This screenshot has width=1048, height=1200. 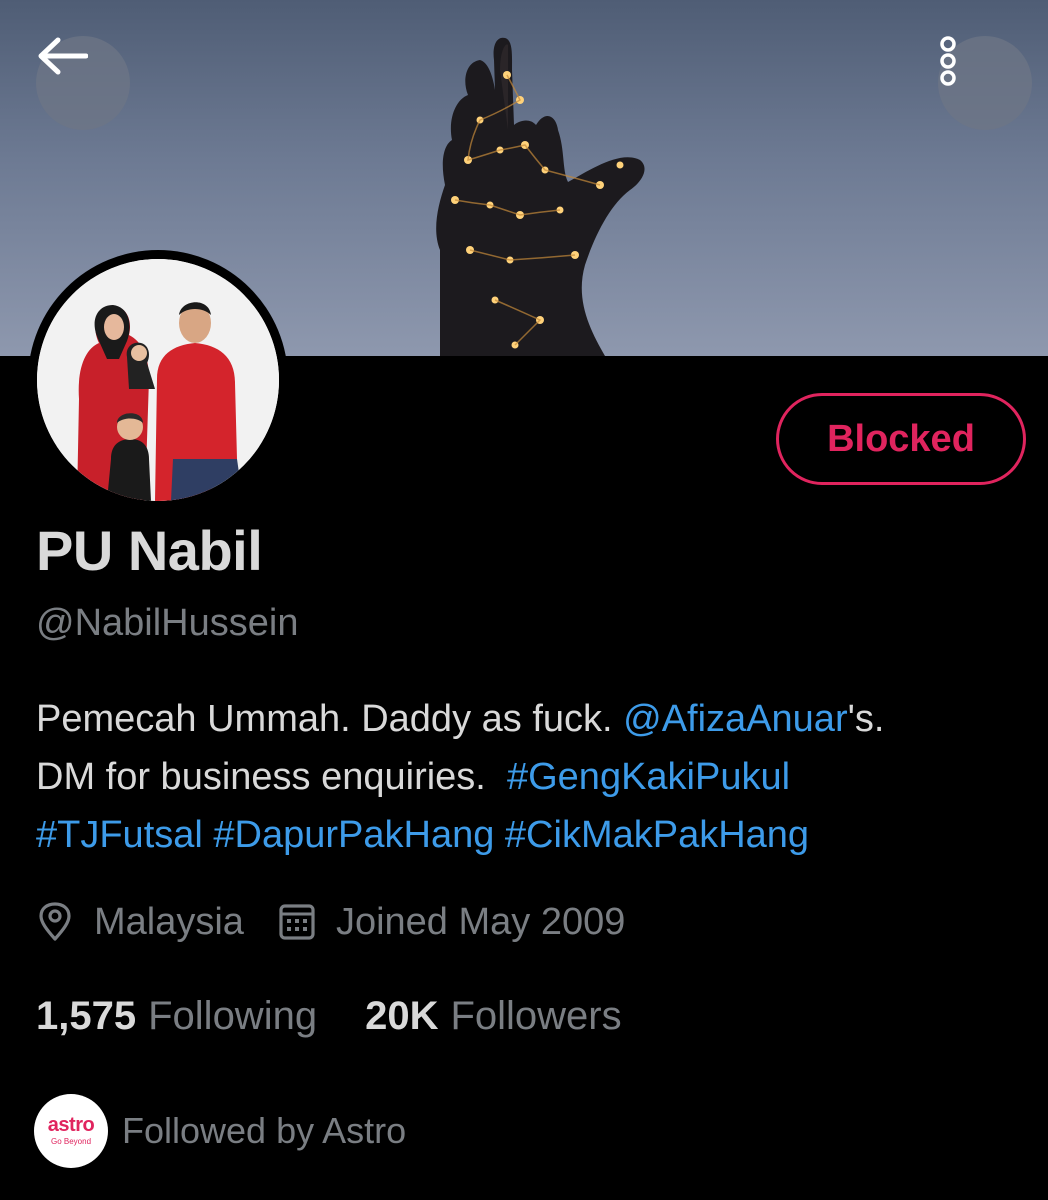 I want to click on joined-item: Joined May 2009, so click(x=451, y=922).